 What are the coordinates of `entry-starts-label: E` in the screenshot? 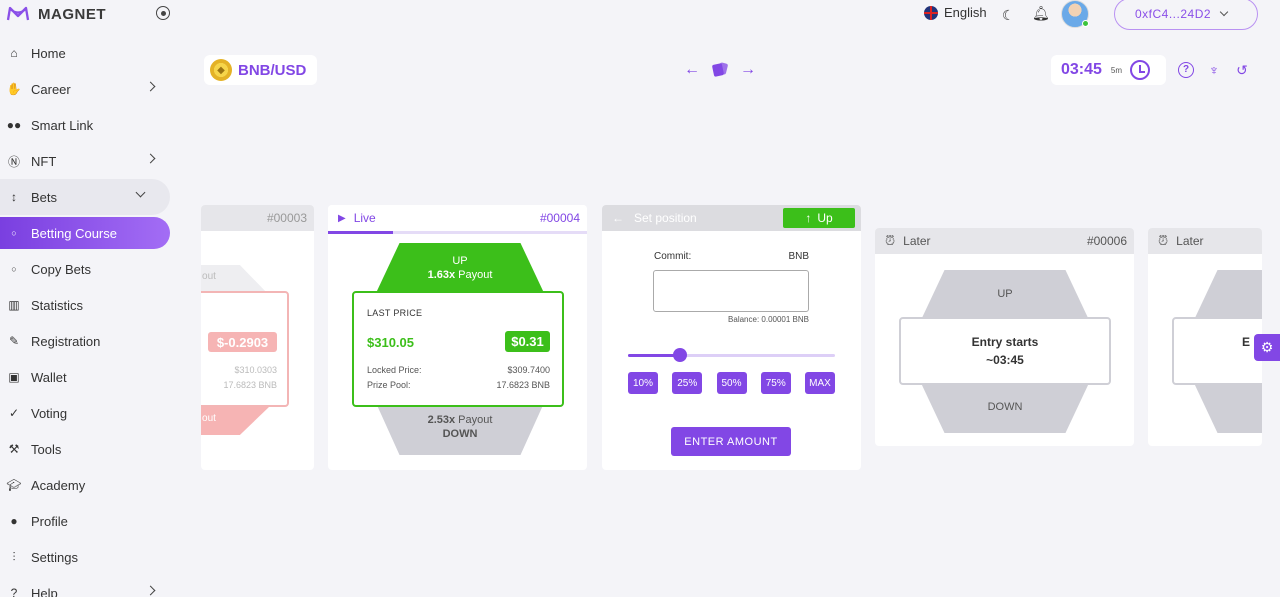 It's located at (1246, 342).